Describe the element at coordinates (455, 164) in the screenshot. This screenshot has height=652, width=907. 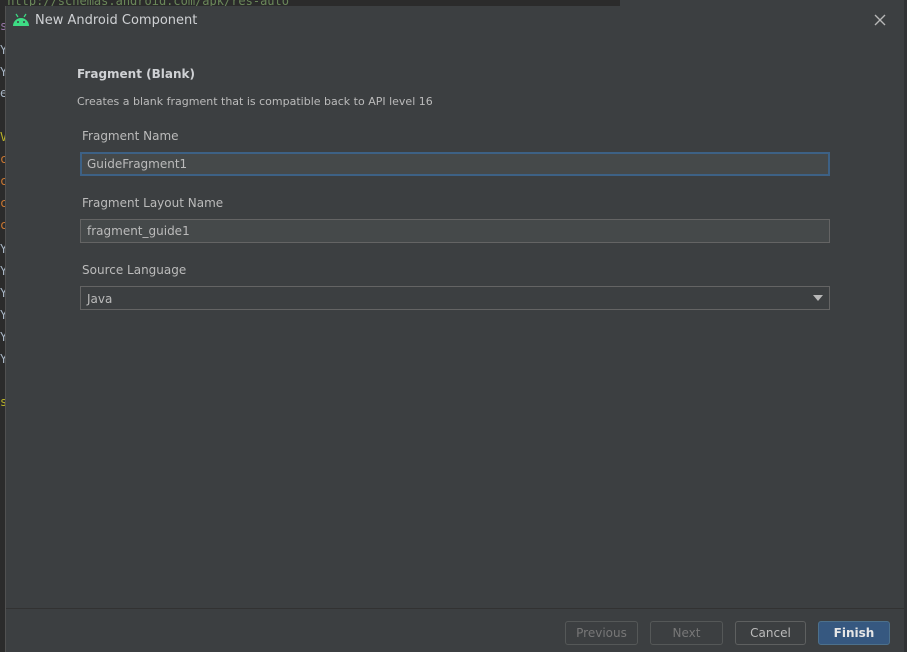
I see `fragment-name-input` at that location.